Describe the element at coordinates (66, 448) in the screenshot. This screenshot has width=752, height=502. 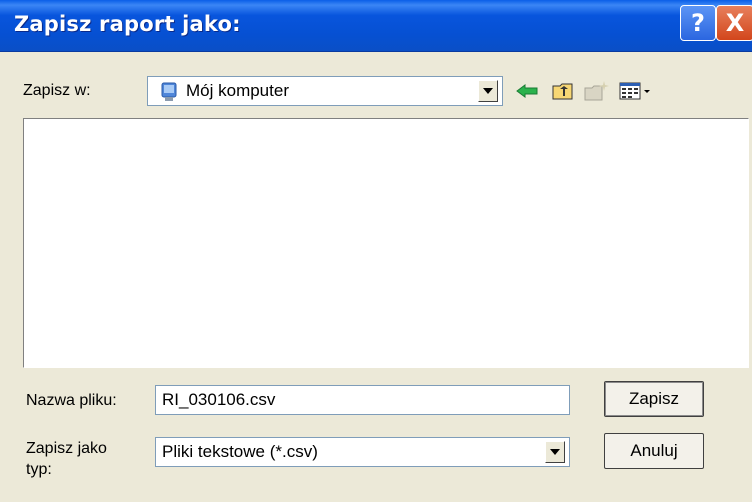
I see `filetype-label-line1: Zapisz jako` at that location.